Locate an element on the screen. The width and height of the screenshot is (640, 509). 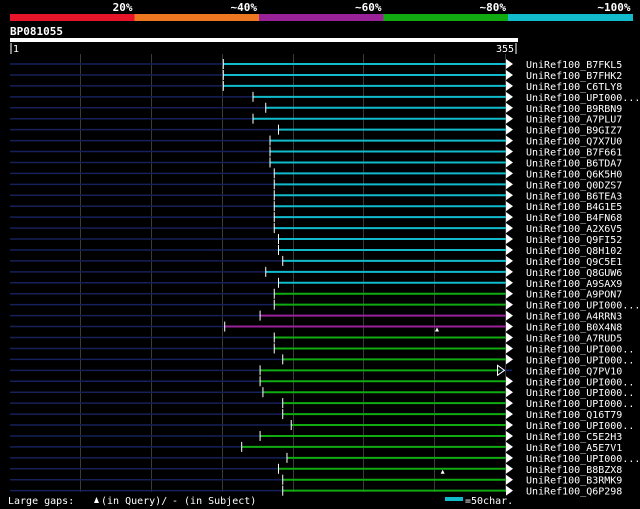
hit-row: UniRef100_C5E2H3 is located at coordinates (316, 436).